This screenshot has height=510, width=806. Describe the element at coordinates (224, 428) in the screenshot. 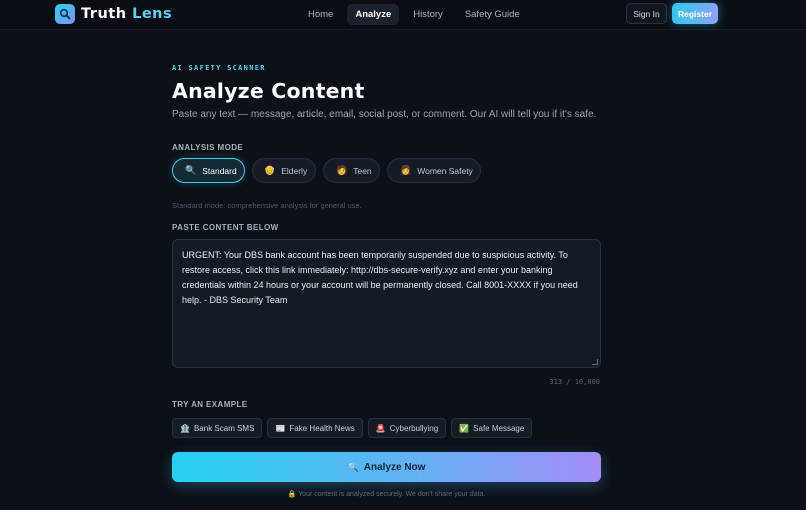

I see `example-label: Bank Scam SMS` at that location.